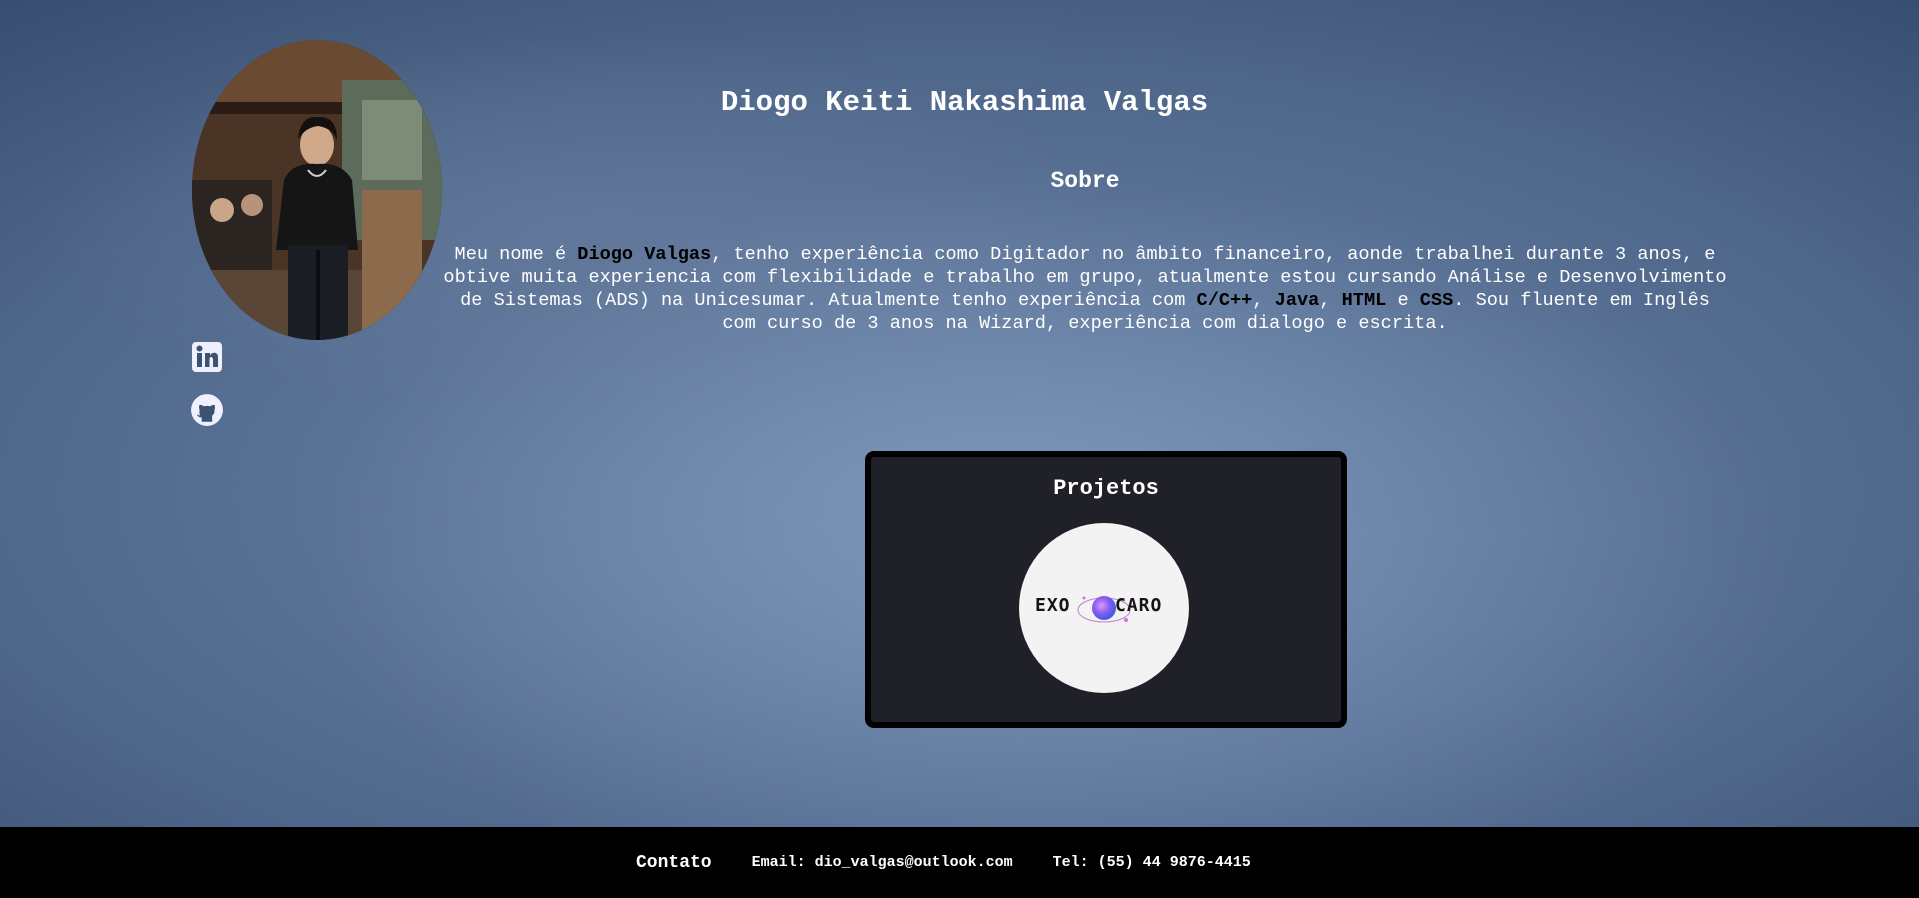  Describe the element at coordinates (1364, 300) in the screenshot. I see `skill-html: HTML` at that location.